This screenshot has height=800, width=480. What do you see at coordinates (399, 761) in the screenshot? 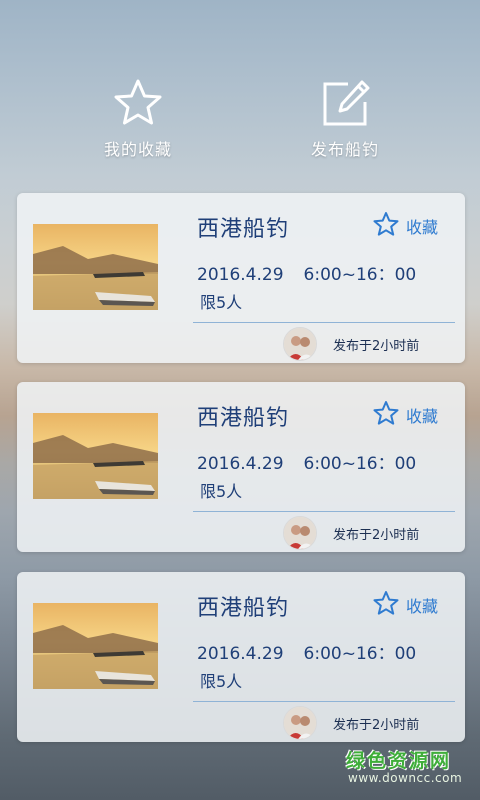
I see `watermark-name: 绿色资源网` at bounding box center [399, 761].